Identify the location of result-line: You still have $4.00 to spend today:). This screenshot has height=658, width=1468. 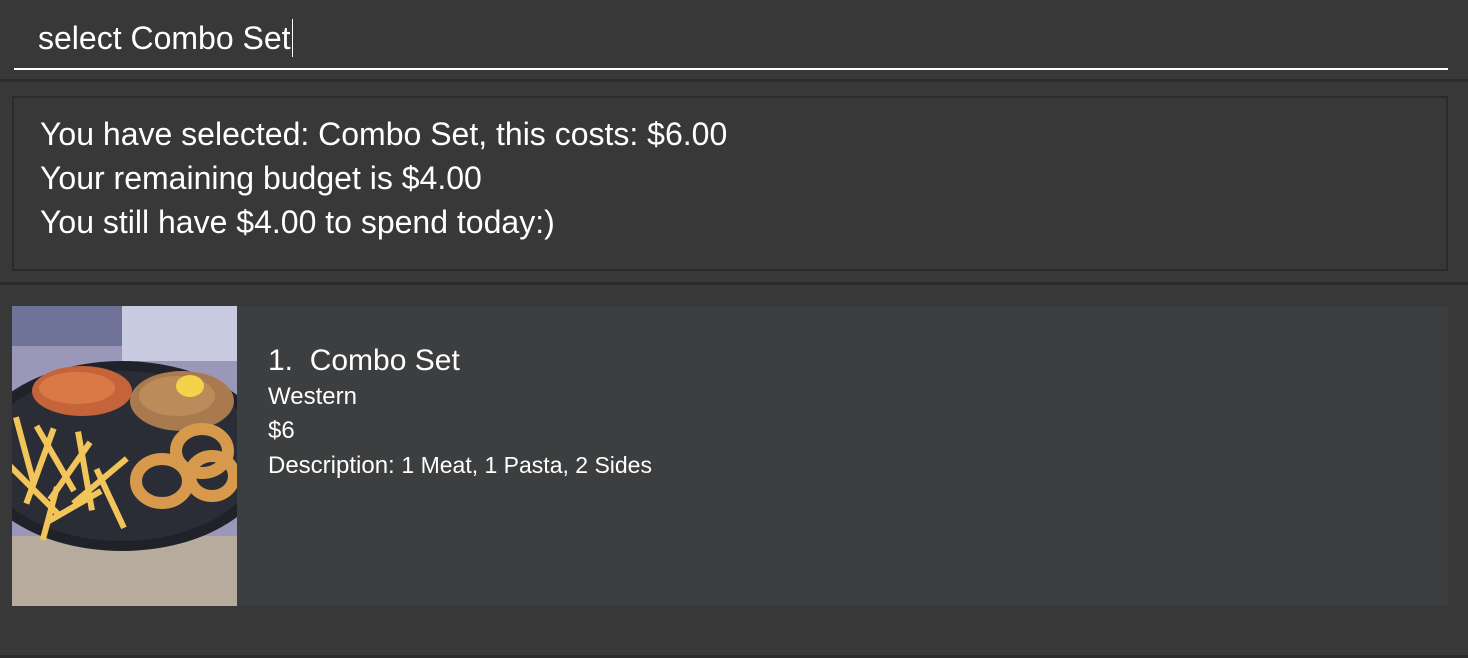
(297, 222).